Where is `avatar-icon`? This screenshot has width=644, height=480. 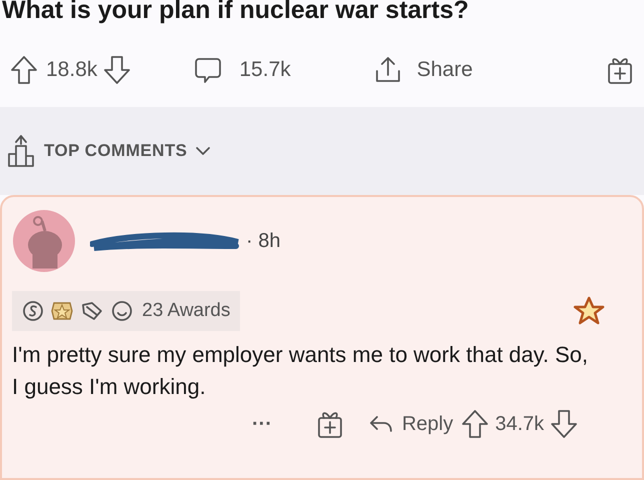
avatar-icon is located at coordinates (44, 241).